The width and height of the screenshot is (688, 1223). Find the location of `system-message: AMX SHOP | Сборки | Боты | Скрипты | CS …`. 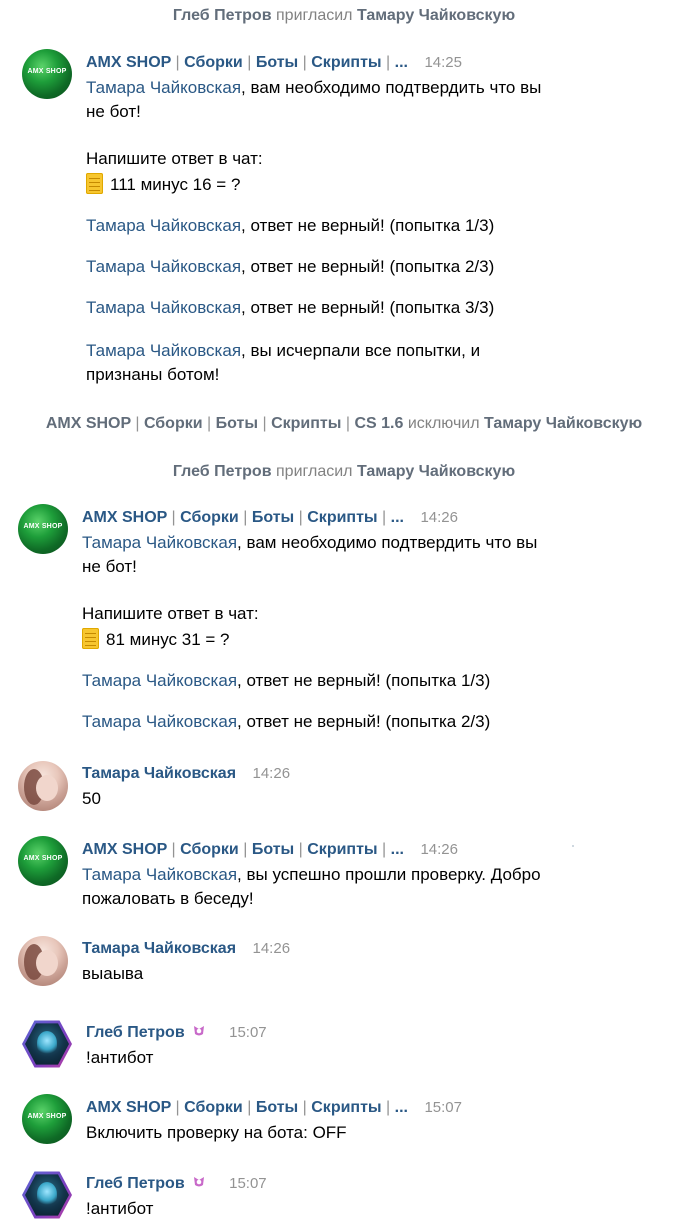

system-message: AMX SHOP | Сборки | Боты | Скрипты | CS … is located at coordinates (344, 424).